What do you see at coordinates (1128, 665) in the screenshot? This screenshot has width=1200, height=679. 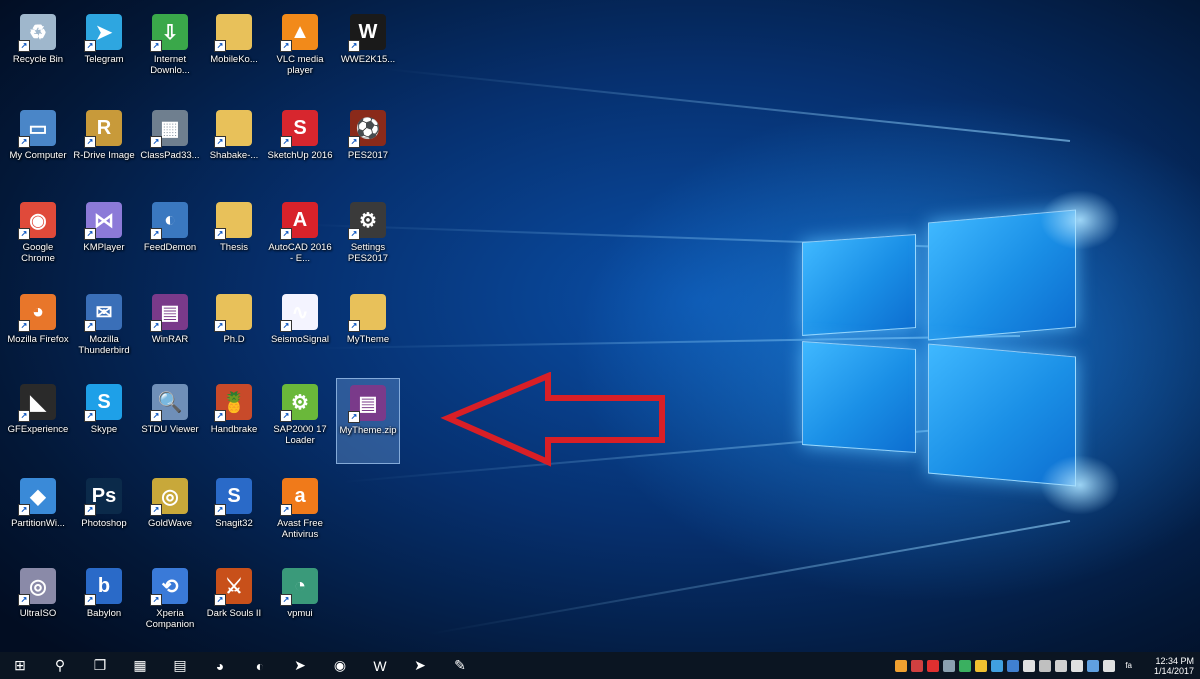 I see `language-indicator: fa` at bounding box center [1128, 665].